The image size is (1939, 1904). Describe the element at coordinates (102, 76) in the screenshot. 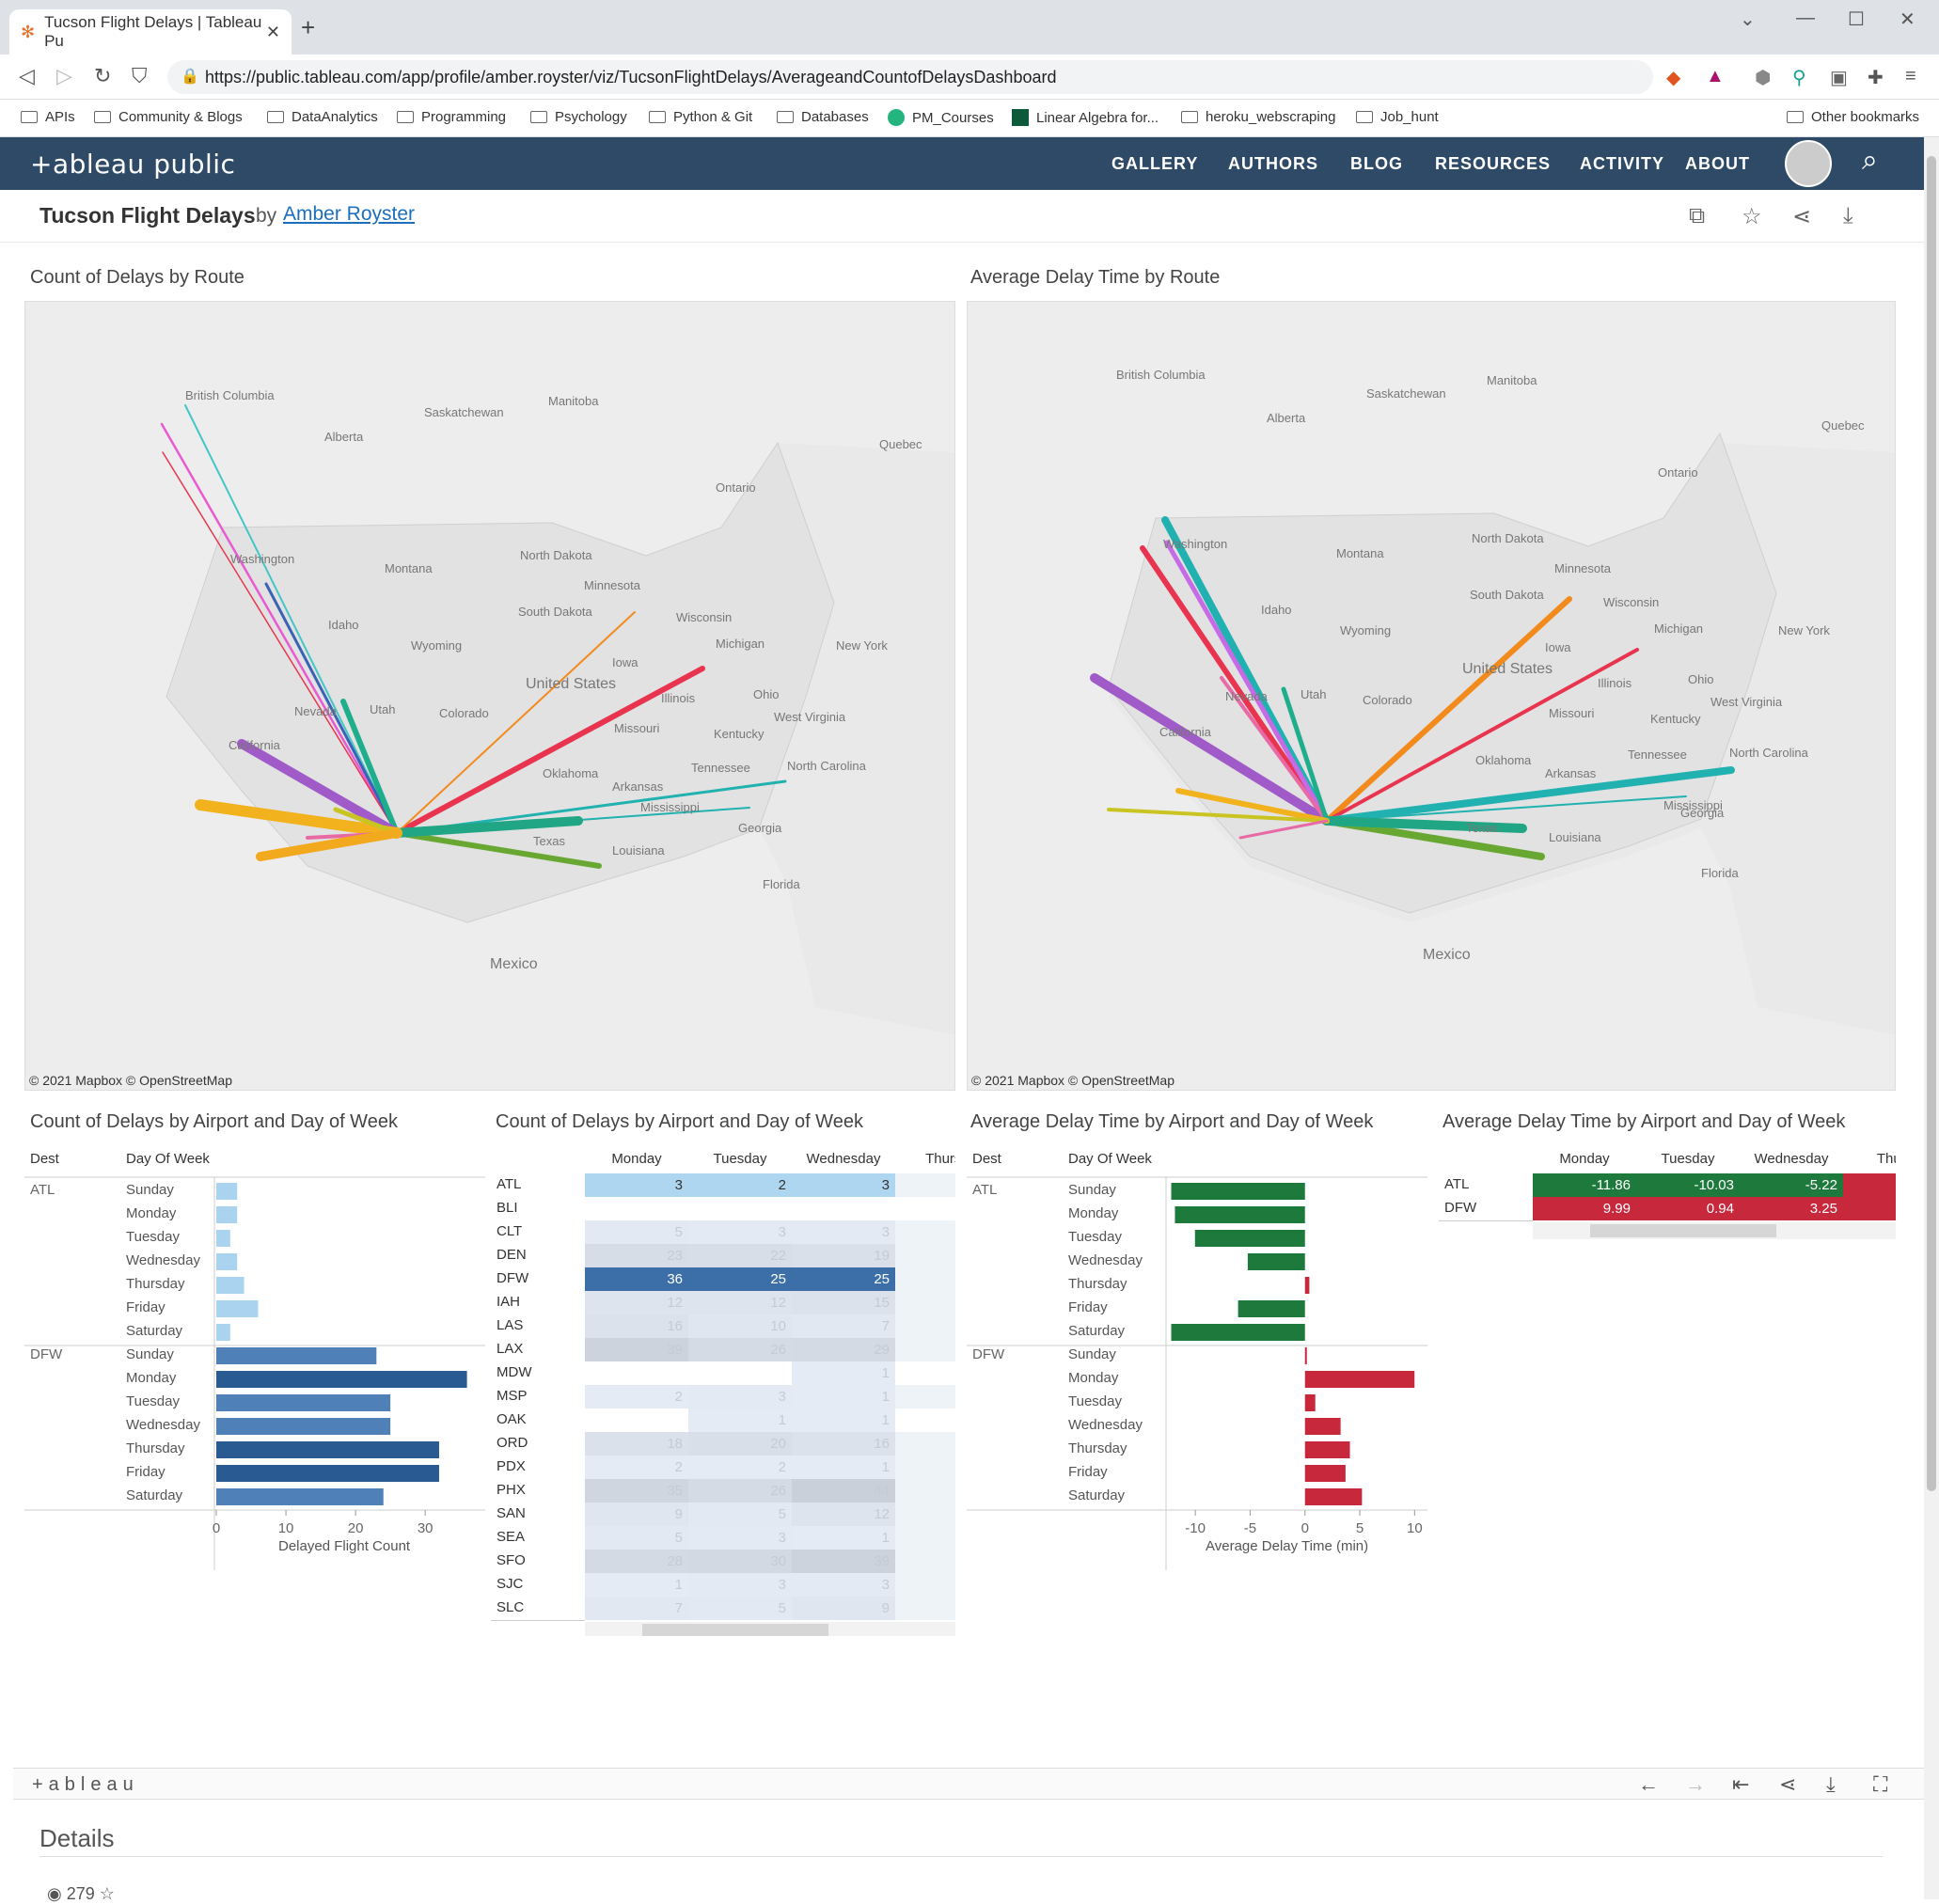

I see `reload-icon: ↻` at that location.